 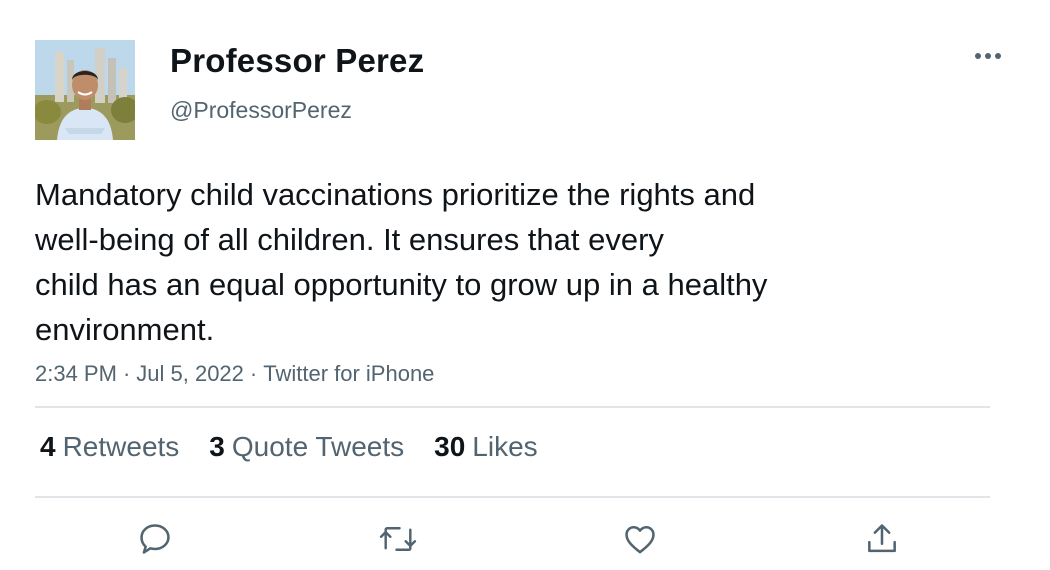 I want to click on reply-icon, so click(x=155, y=539).